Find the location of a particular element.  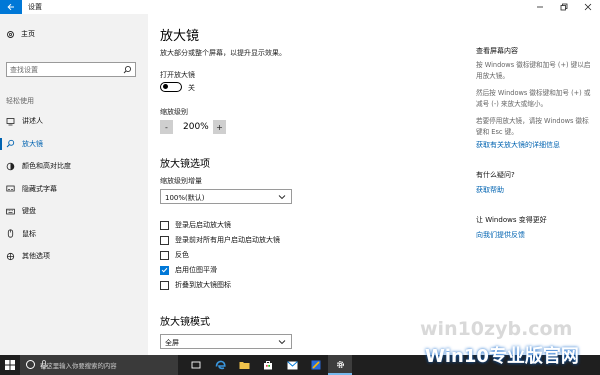

checkbox-bitmap-smoothing: 启用位图平滑 is located at coordinates (188, 270).